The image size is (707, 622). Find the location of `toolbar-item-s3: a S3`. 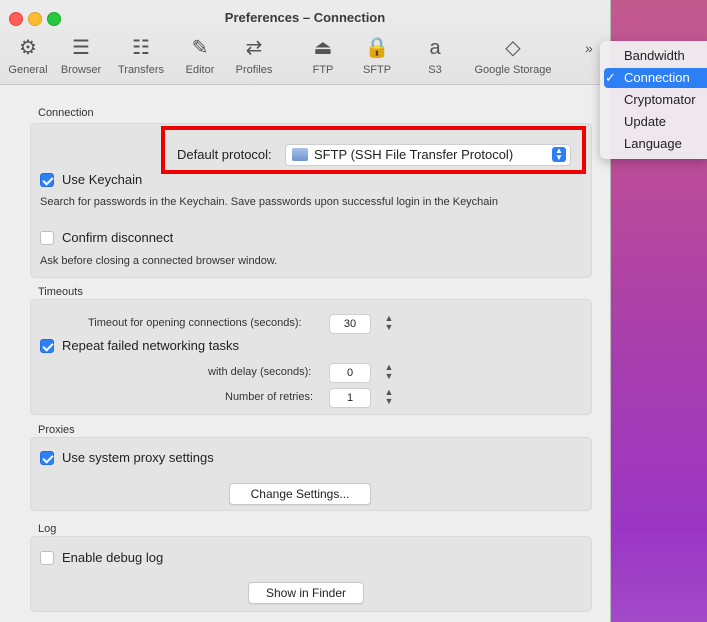

toolbar-item-s3: a S3 is located at coordinates (435, 55).